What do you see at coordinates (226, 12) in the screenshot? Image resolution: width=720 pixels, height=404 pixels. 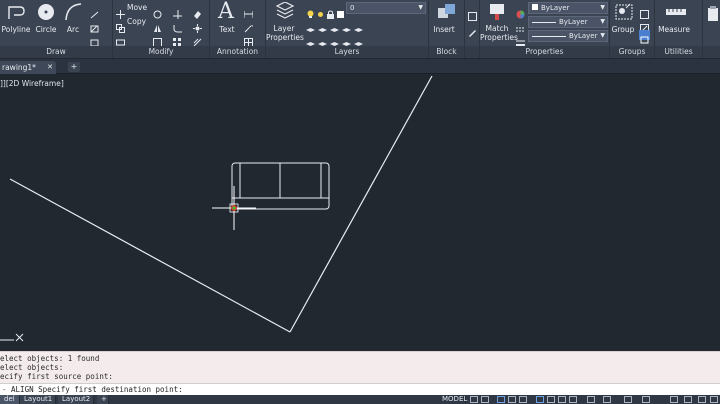 I see `text-icon: A` at bounding box center [226, 12].